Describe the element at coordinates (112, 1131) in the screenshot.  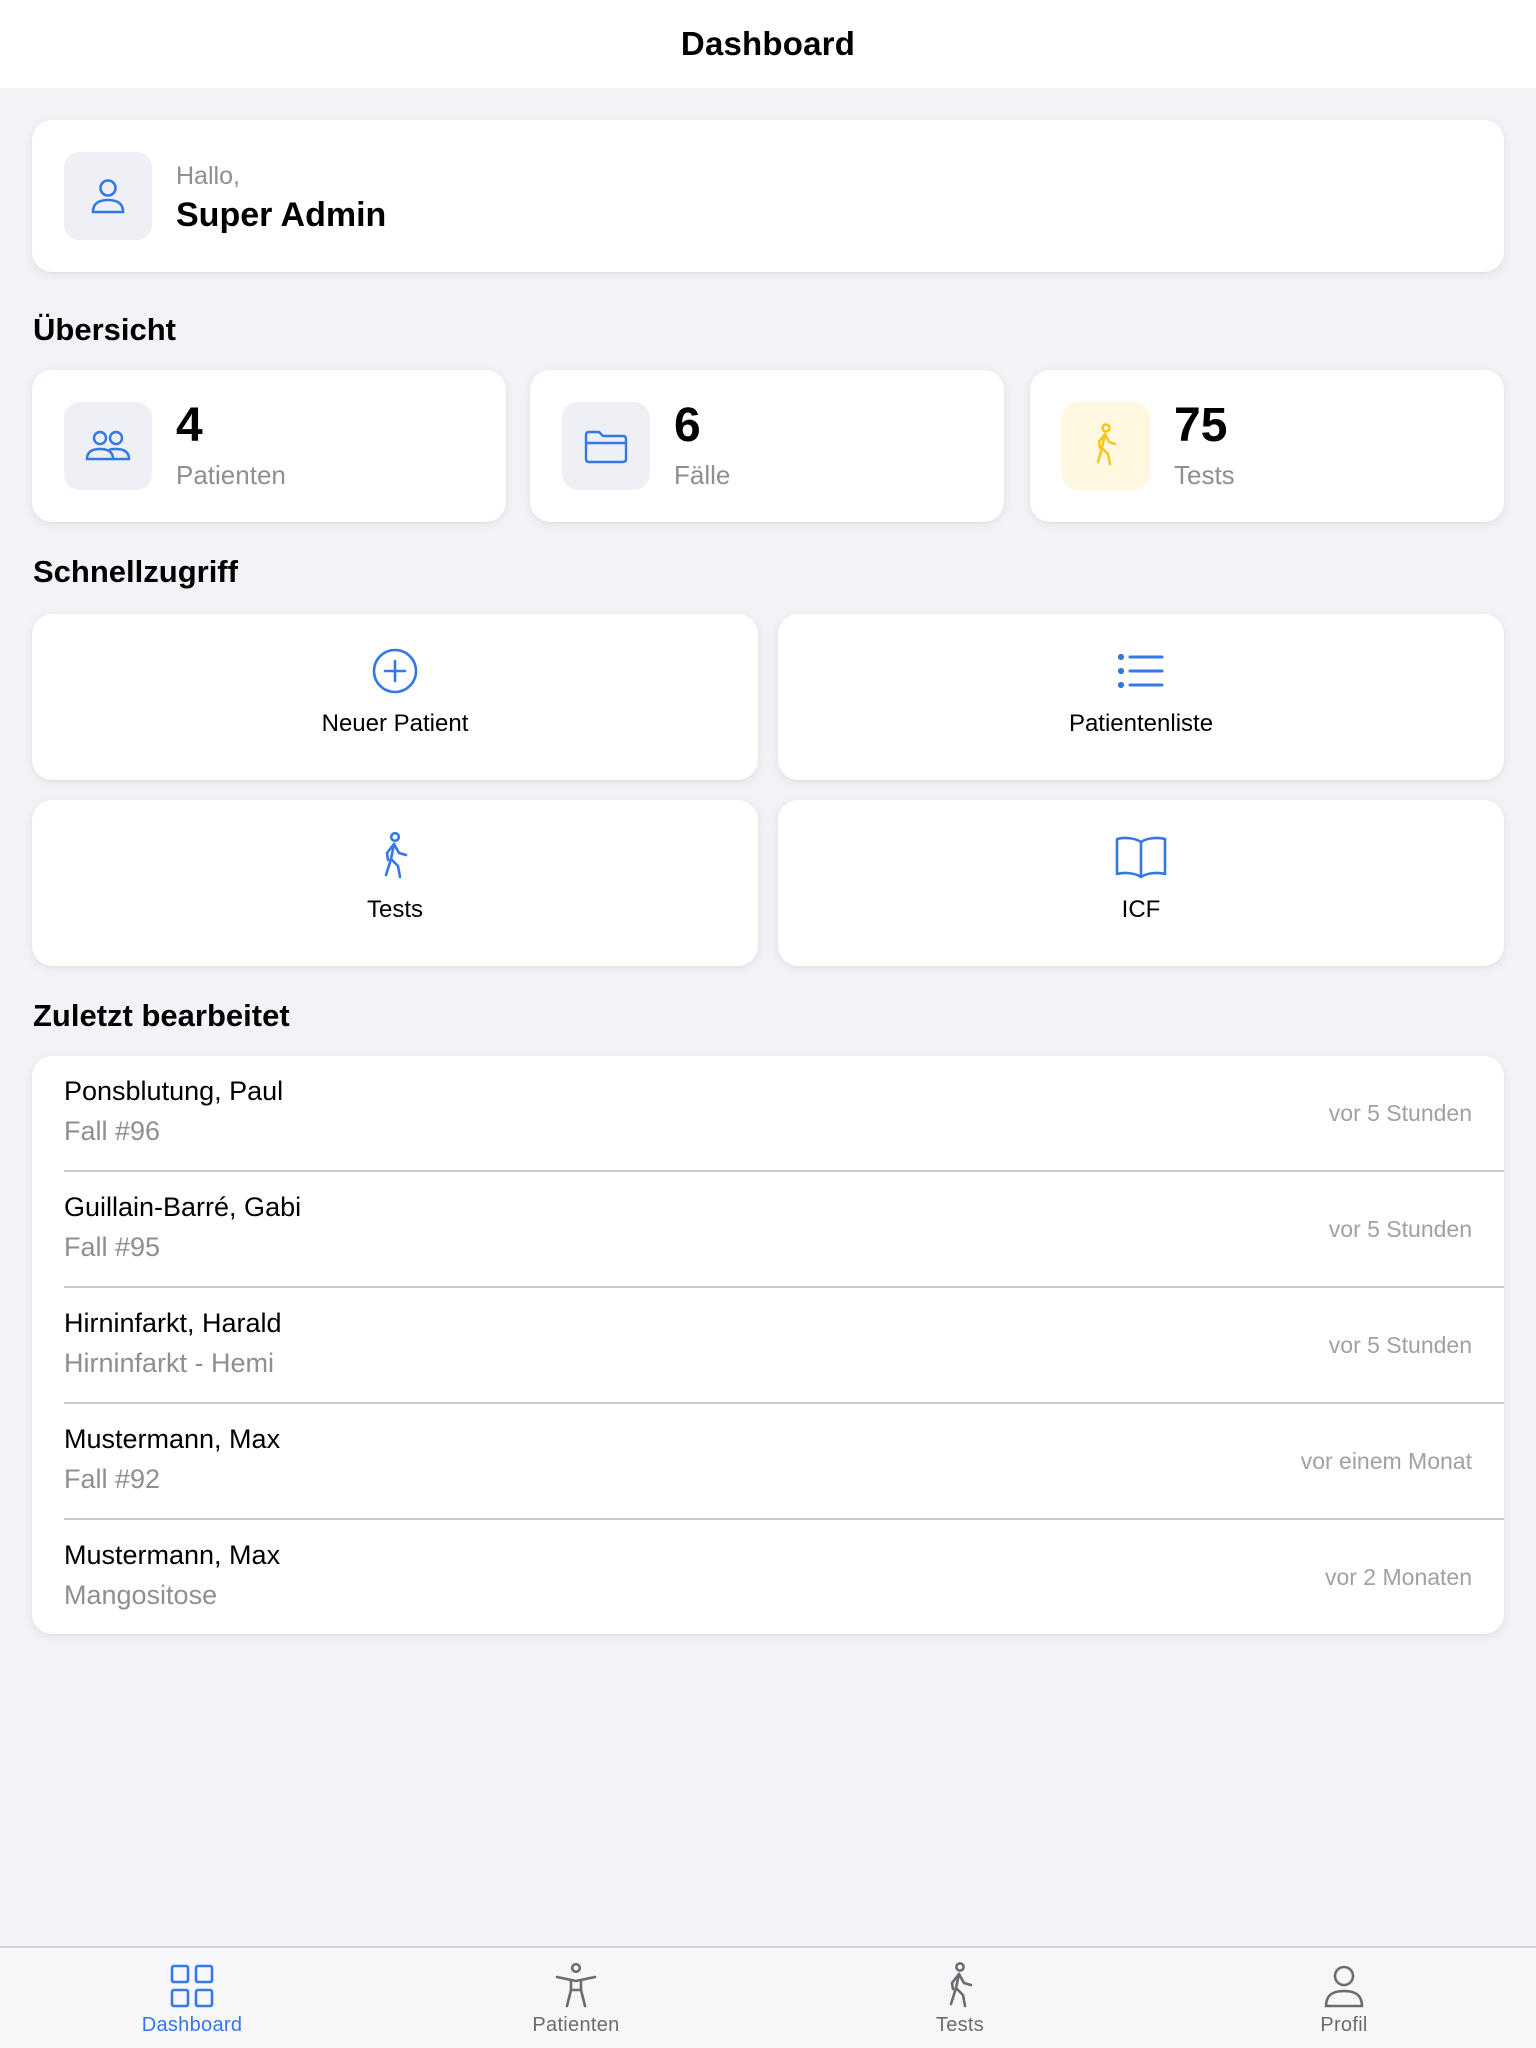
I see `case-label: Fall #96` at that location.